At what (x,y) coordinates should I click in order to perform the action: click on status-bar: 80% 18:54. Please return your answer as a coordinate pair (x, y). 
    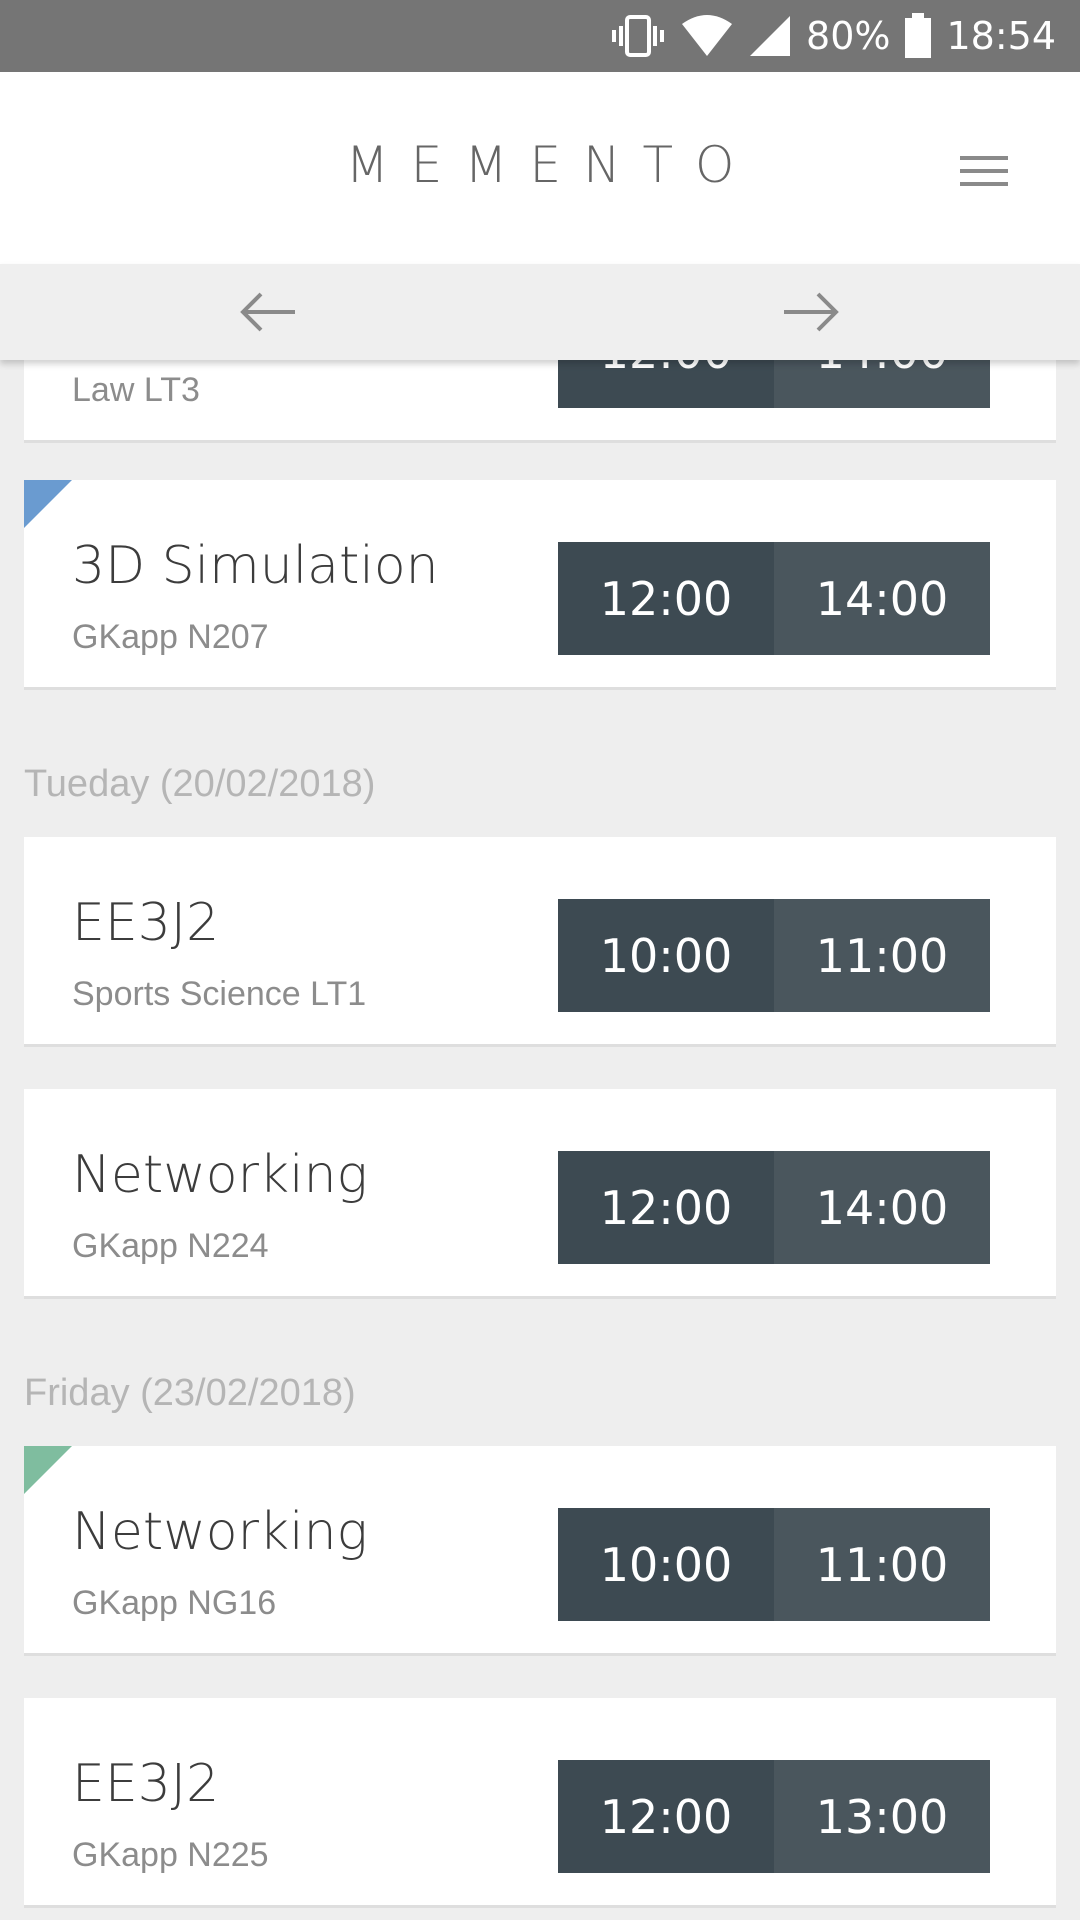
    Looking at the image, I should click on (540, 36).